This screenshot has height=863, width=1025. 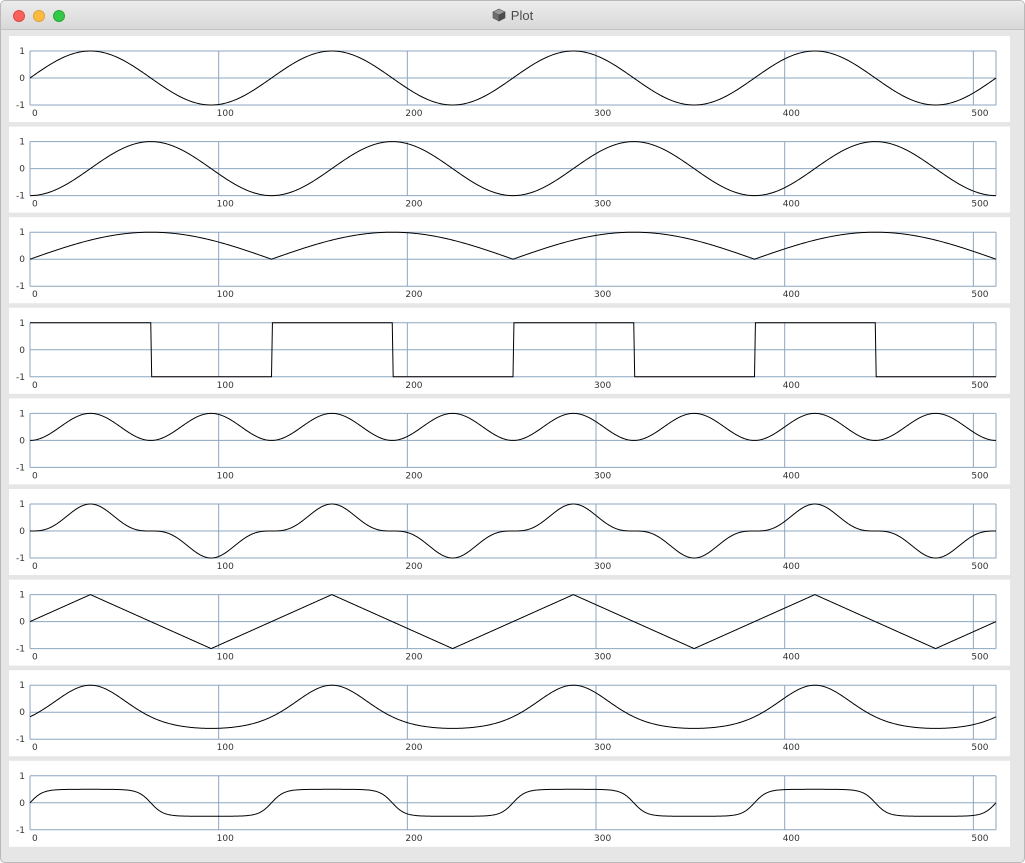 I want to click on title-bar: Plot, so click(x=512, y=15).